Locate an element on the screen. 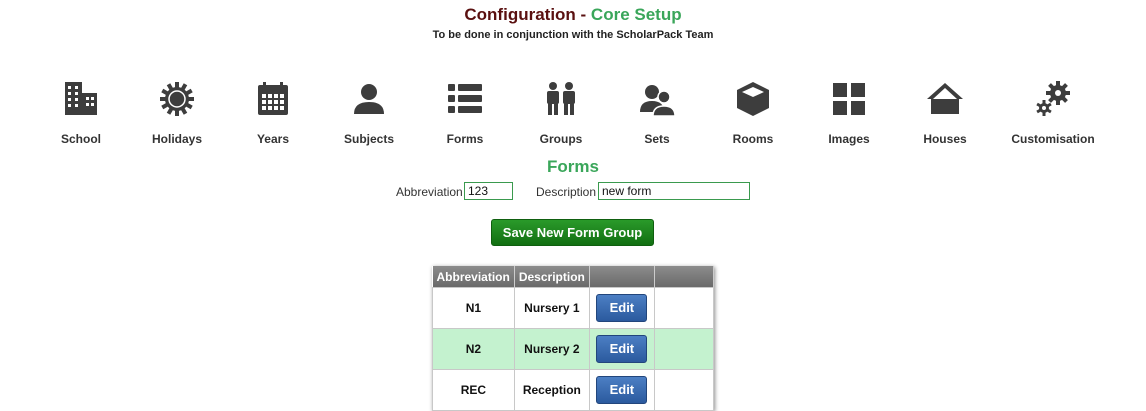  nav-label: Images is located at coordinates (849, 139).